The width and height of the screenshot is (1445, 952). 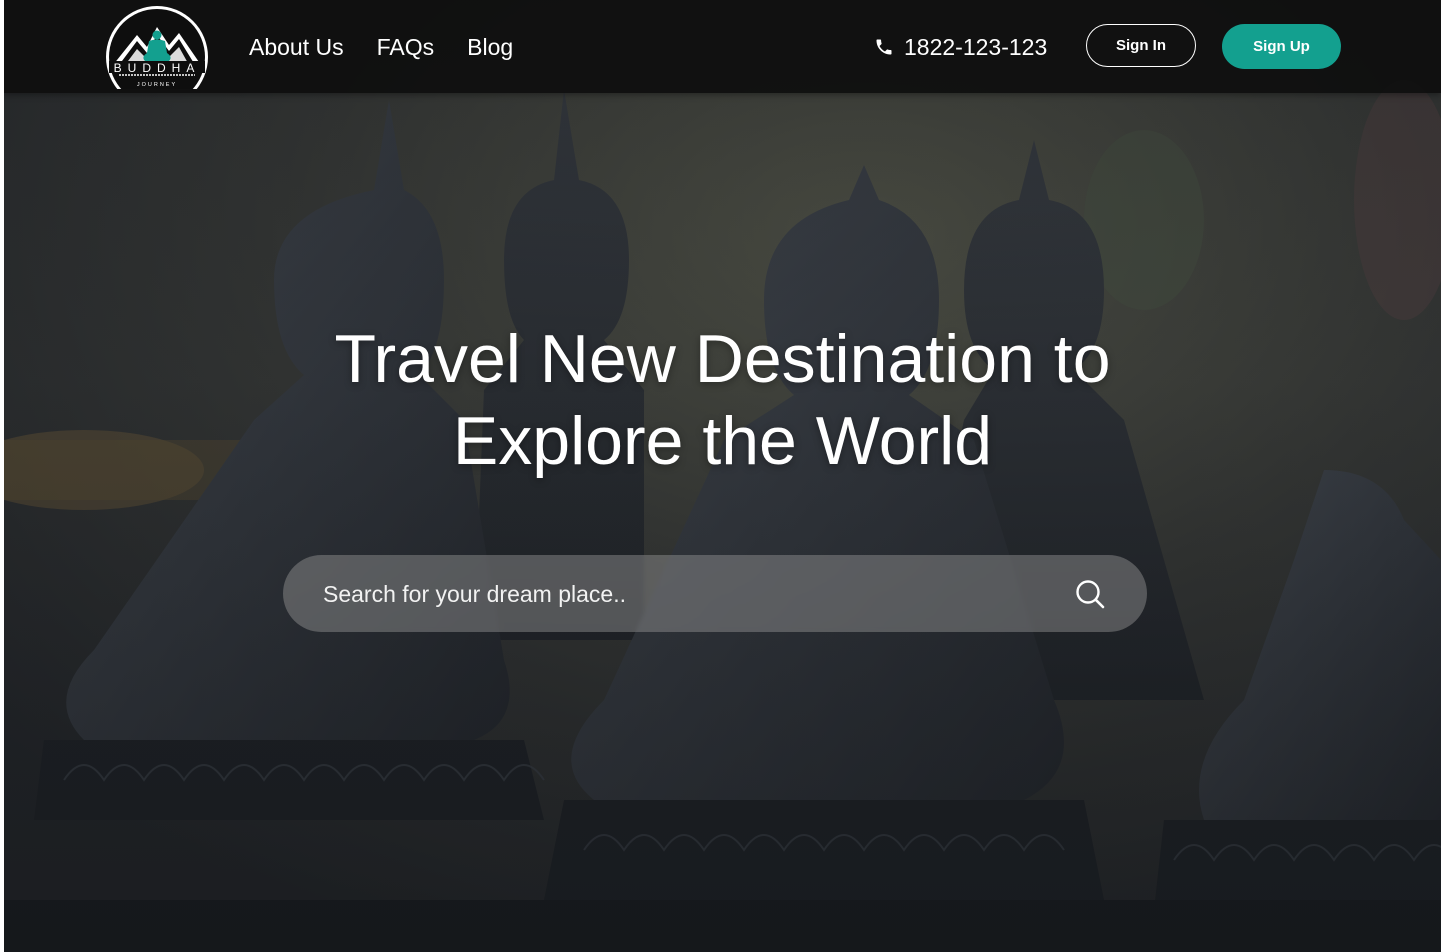 I want to click on phone-contact: 1822-123-123, so click(x=960, y=47).